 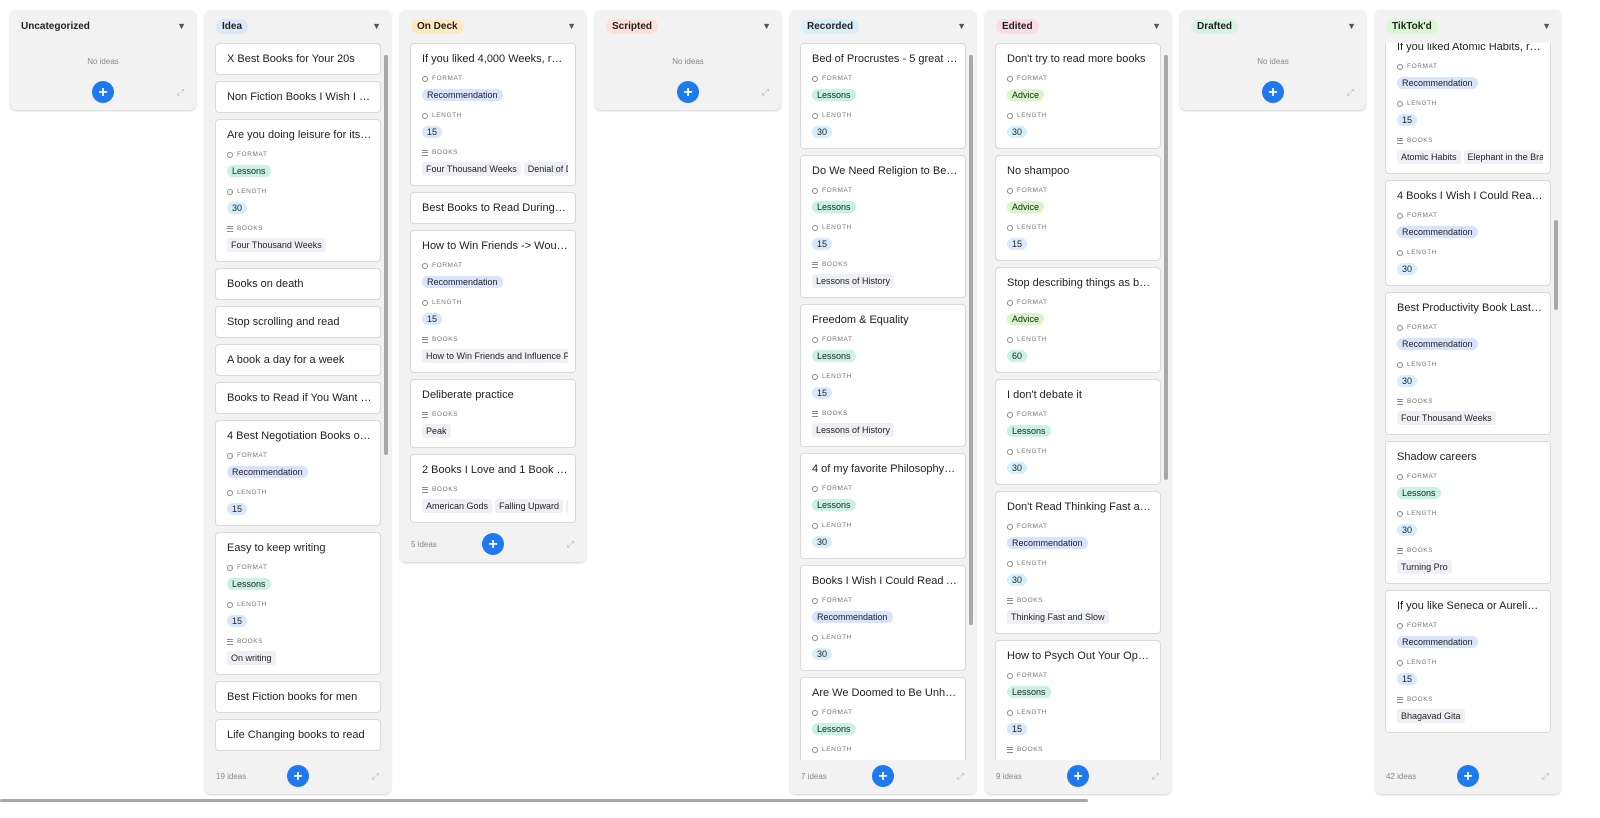 I want to click on column-title: TikTok'd, so click(x=1412, y=26).